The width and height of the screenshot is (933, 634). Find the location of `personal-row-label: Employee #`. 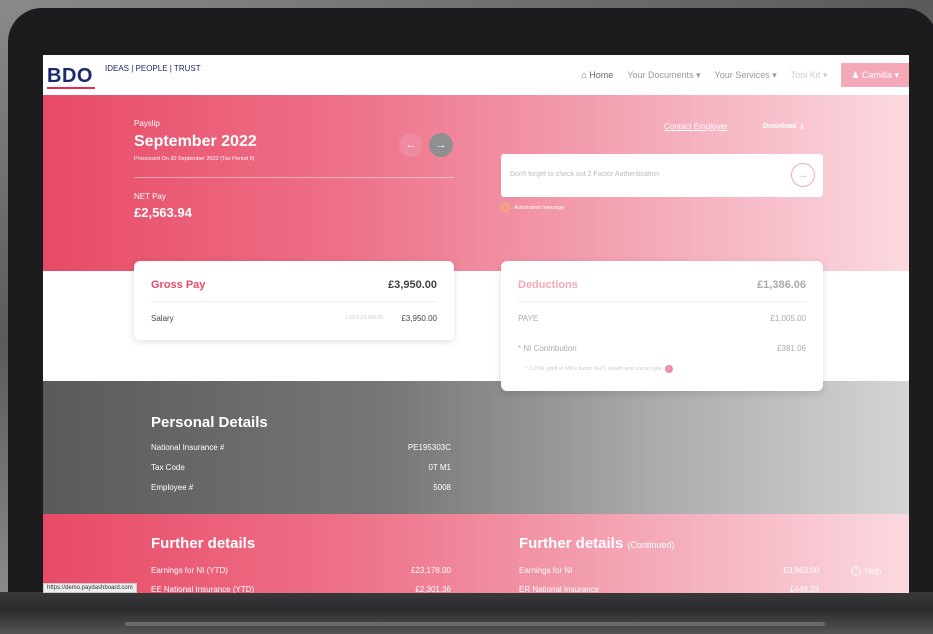

personal-row-label: Employee # is located at coordinates (172, 487).